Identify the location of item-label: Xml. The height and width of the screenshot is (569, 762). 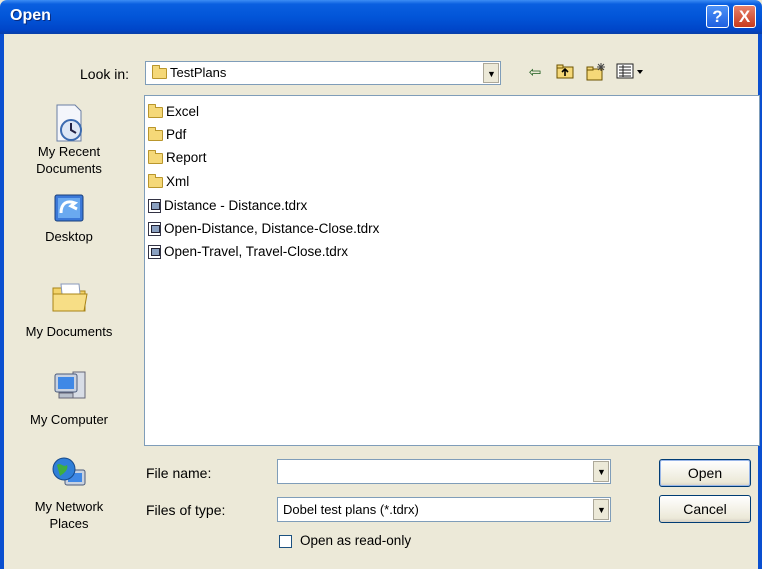
(178, 181).